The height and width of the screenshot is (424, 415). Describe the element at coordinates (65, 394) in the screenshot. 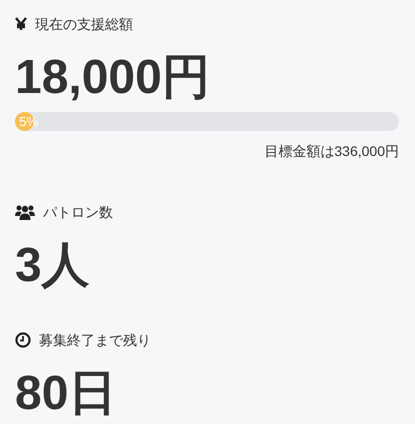

I see `stat-value: 80日` at that location.